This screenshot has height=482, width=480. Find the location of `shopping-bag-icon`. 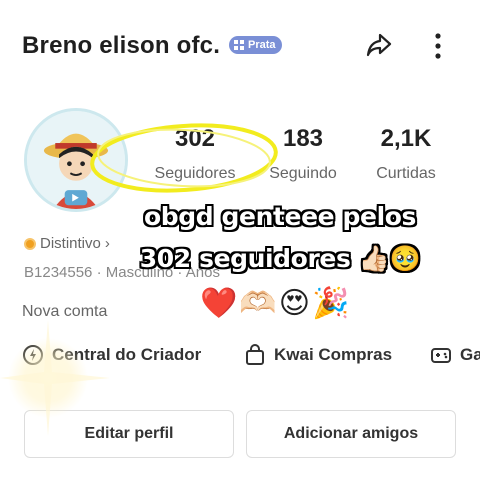

shopping-bag-icon is located at coordinates (255, 354).